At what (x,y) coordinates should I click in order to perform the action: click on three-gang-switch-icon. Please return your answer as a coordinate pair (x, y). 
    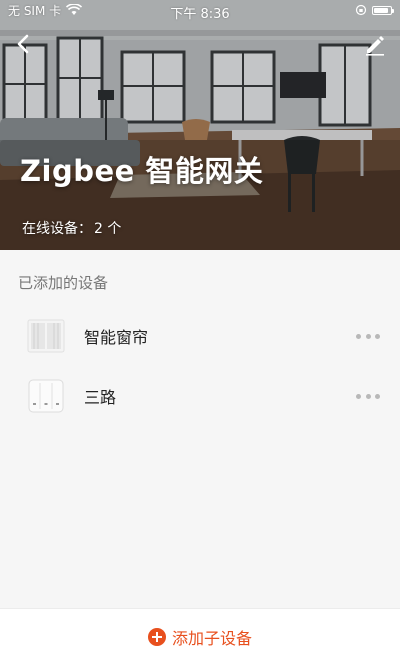
    Looking at the image, I should click on (46, 396).